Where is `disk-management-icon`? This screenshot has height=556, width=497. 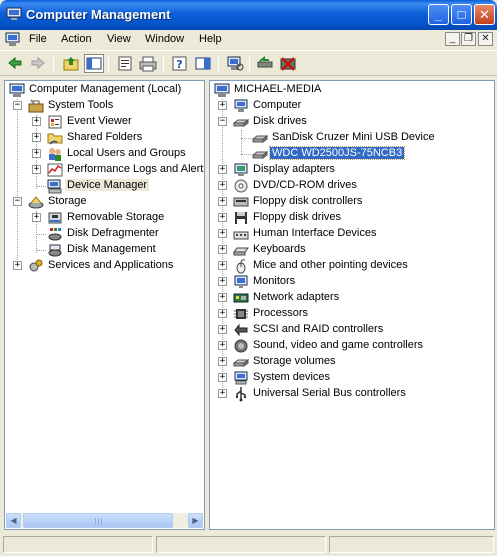
disk-management-icon is located at coordinates (55, 250).